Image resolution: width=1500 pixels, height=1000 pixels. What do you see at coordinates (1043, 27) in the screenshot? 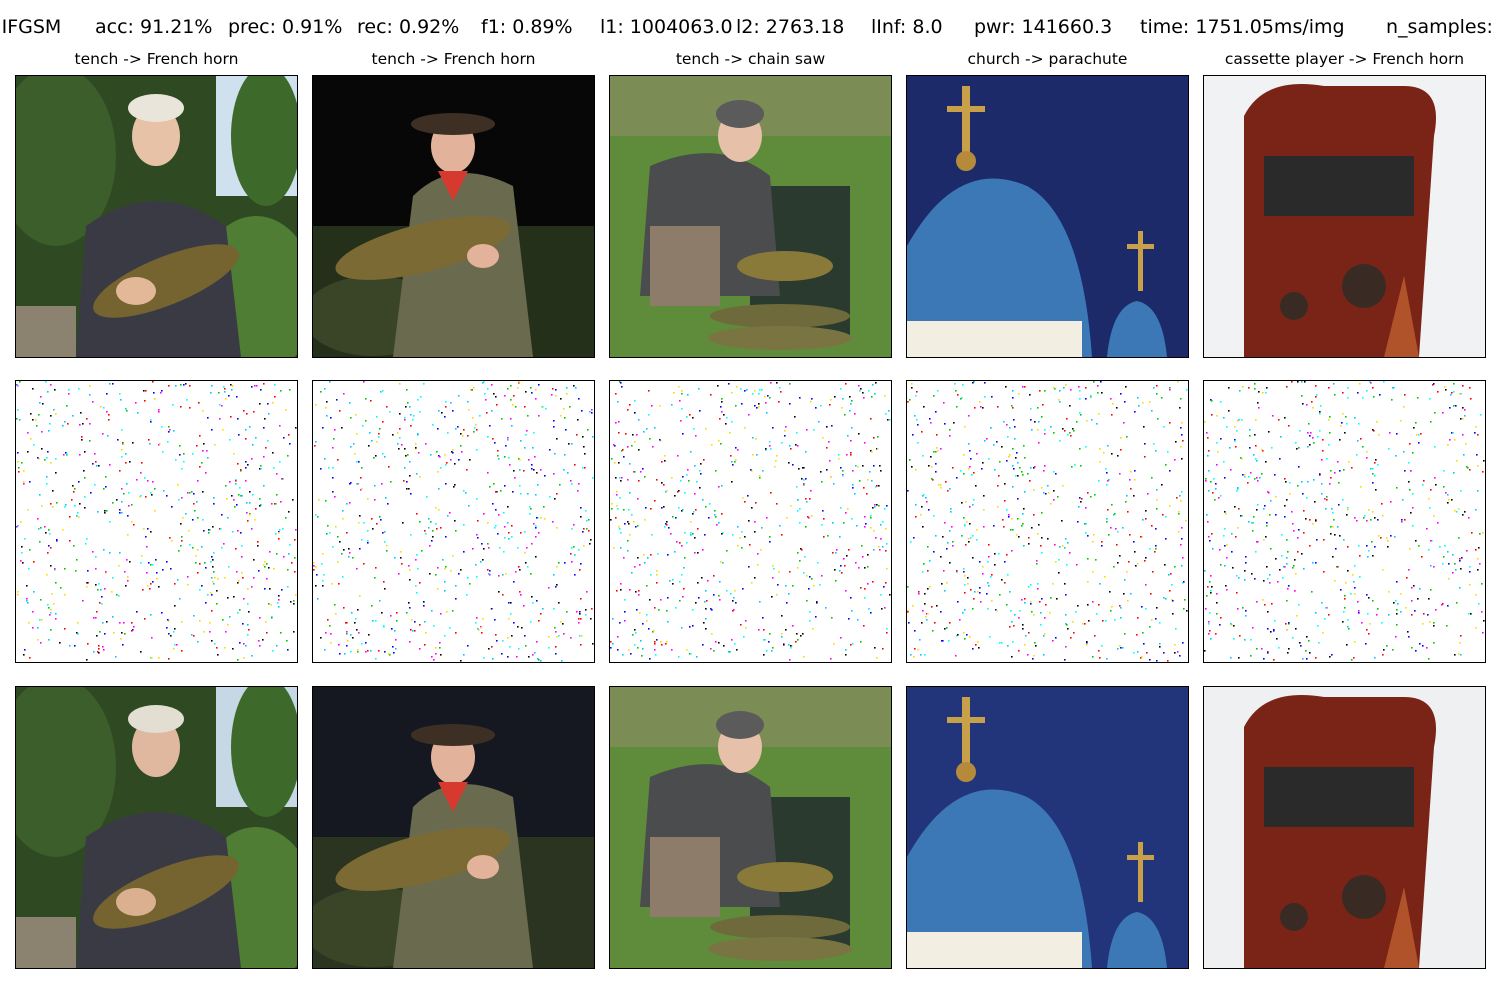
I see `pwr-metric: pwr: 141660.3` at bounding box center [1043, 27].